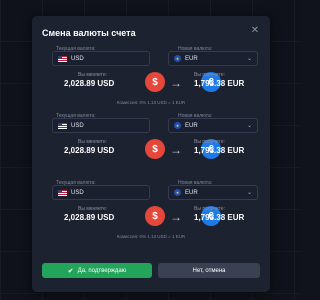 Image resolution: width=320 pixels, height=300 pixels. Describe the element at coordinates (255, 31) in the screenshot. I see `close-icon: ✕` at that location.